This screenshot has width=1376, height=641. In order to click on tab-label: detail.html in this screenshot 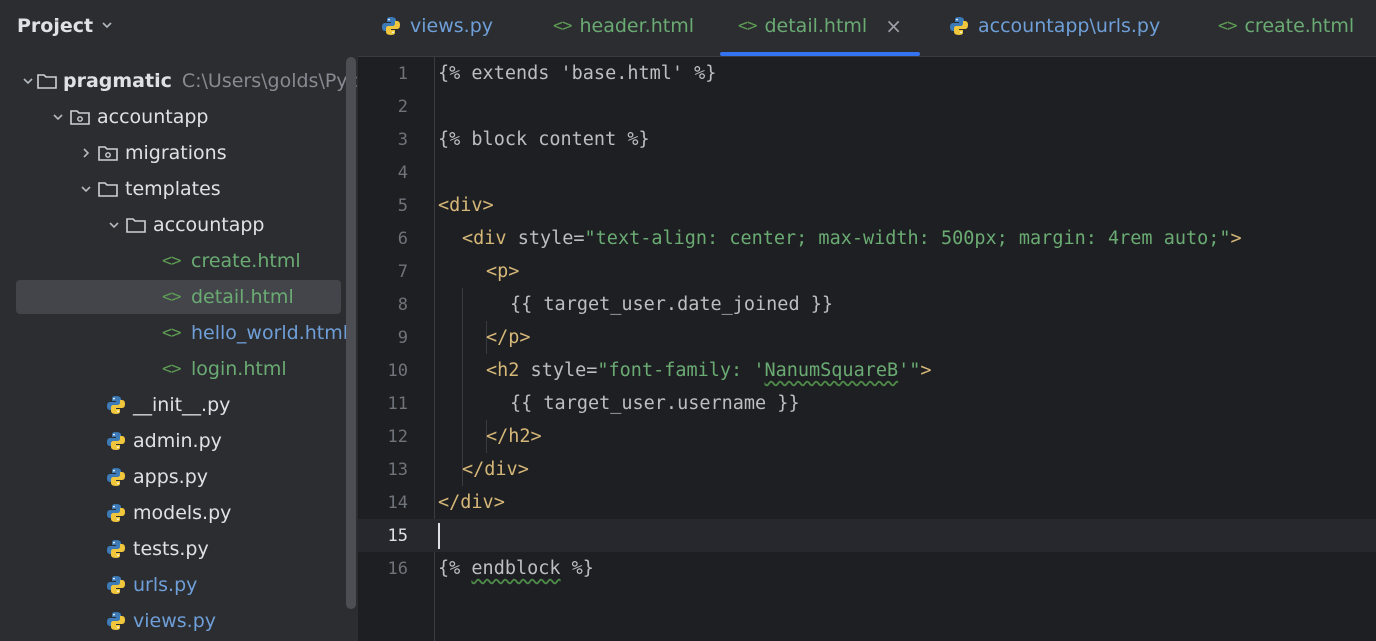, I will do `click(816, 26)`.